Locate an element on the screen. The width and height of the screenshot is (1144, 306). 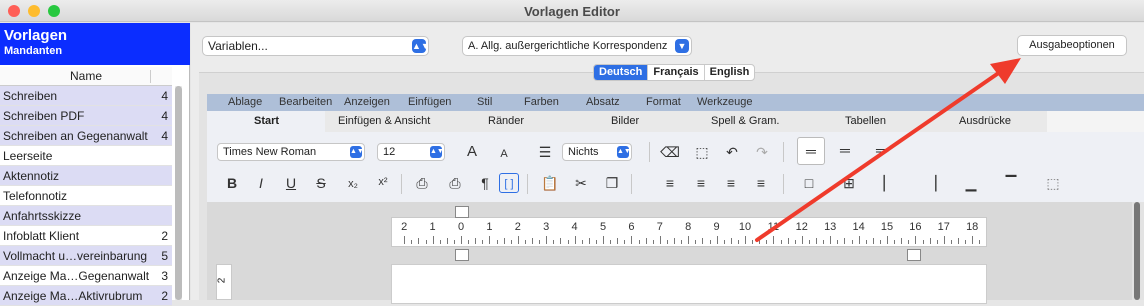
arrow-shaft is located at coordinates (878, 156).